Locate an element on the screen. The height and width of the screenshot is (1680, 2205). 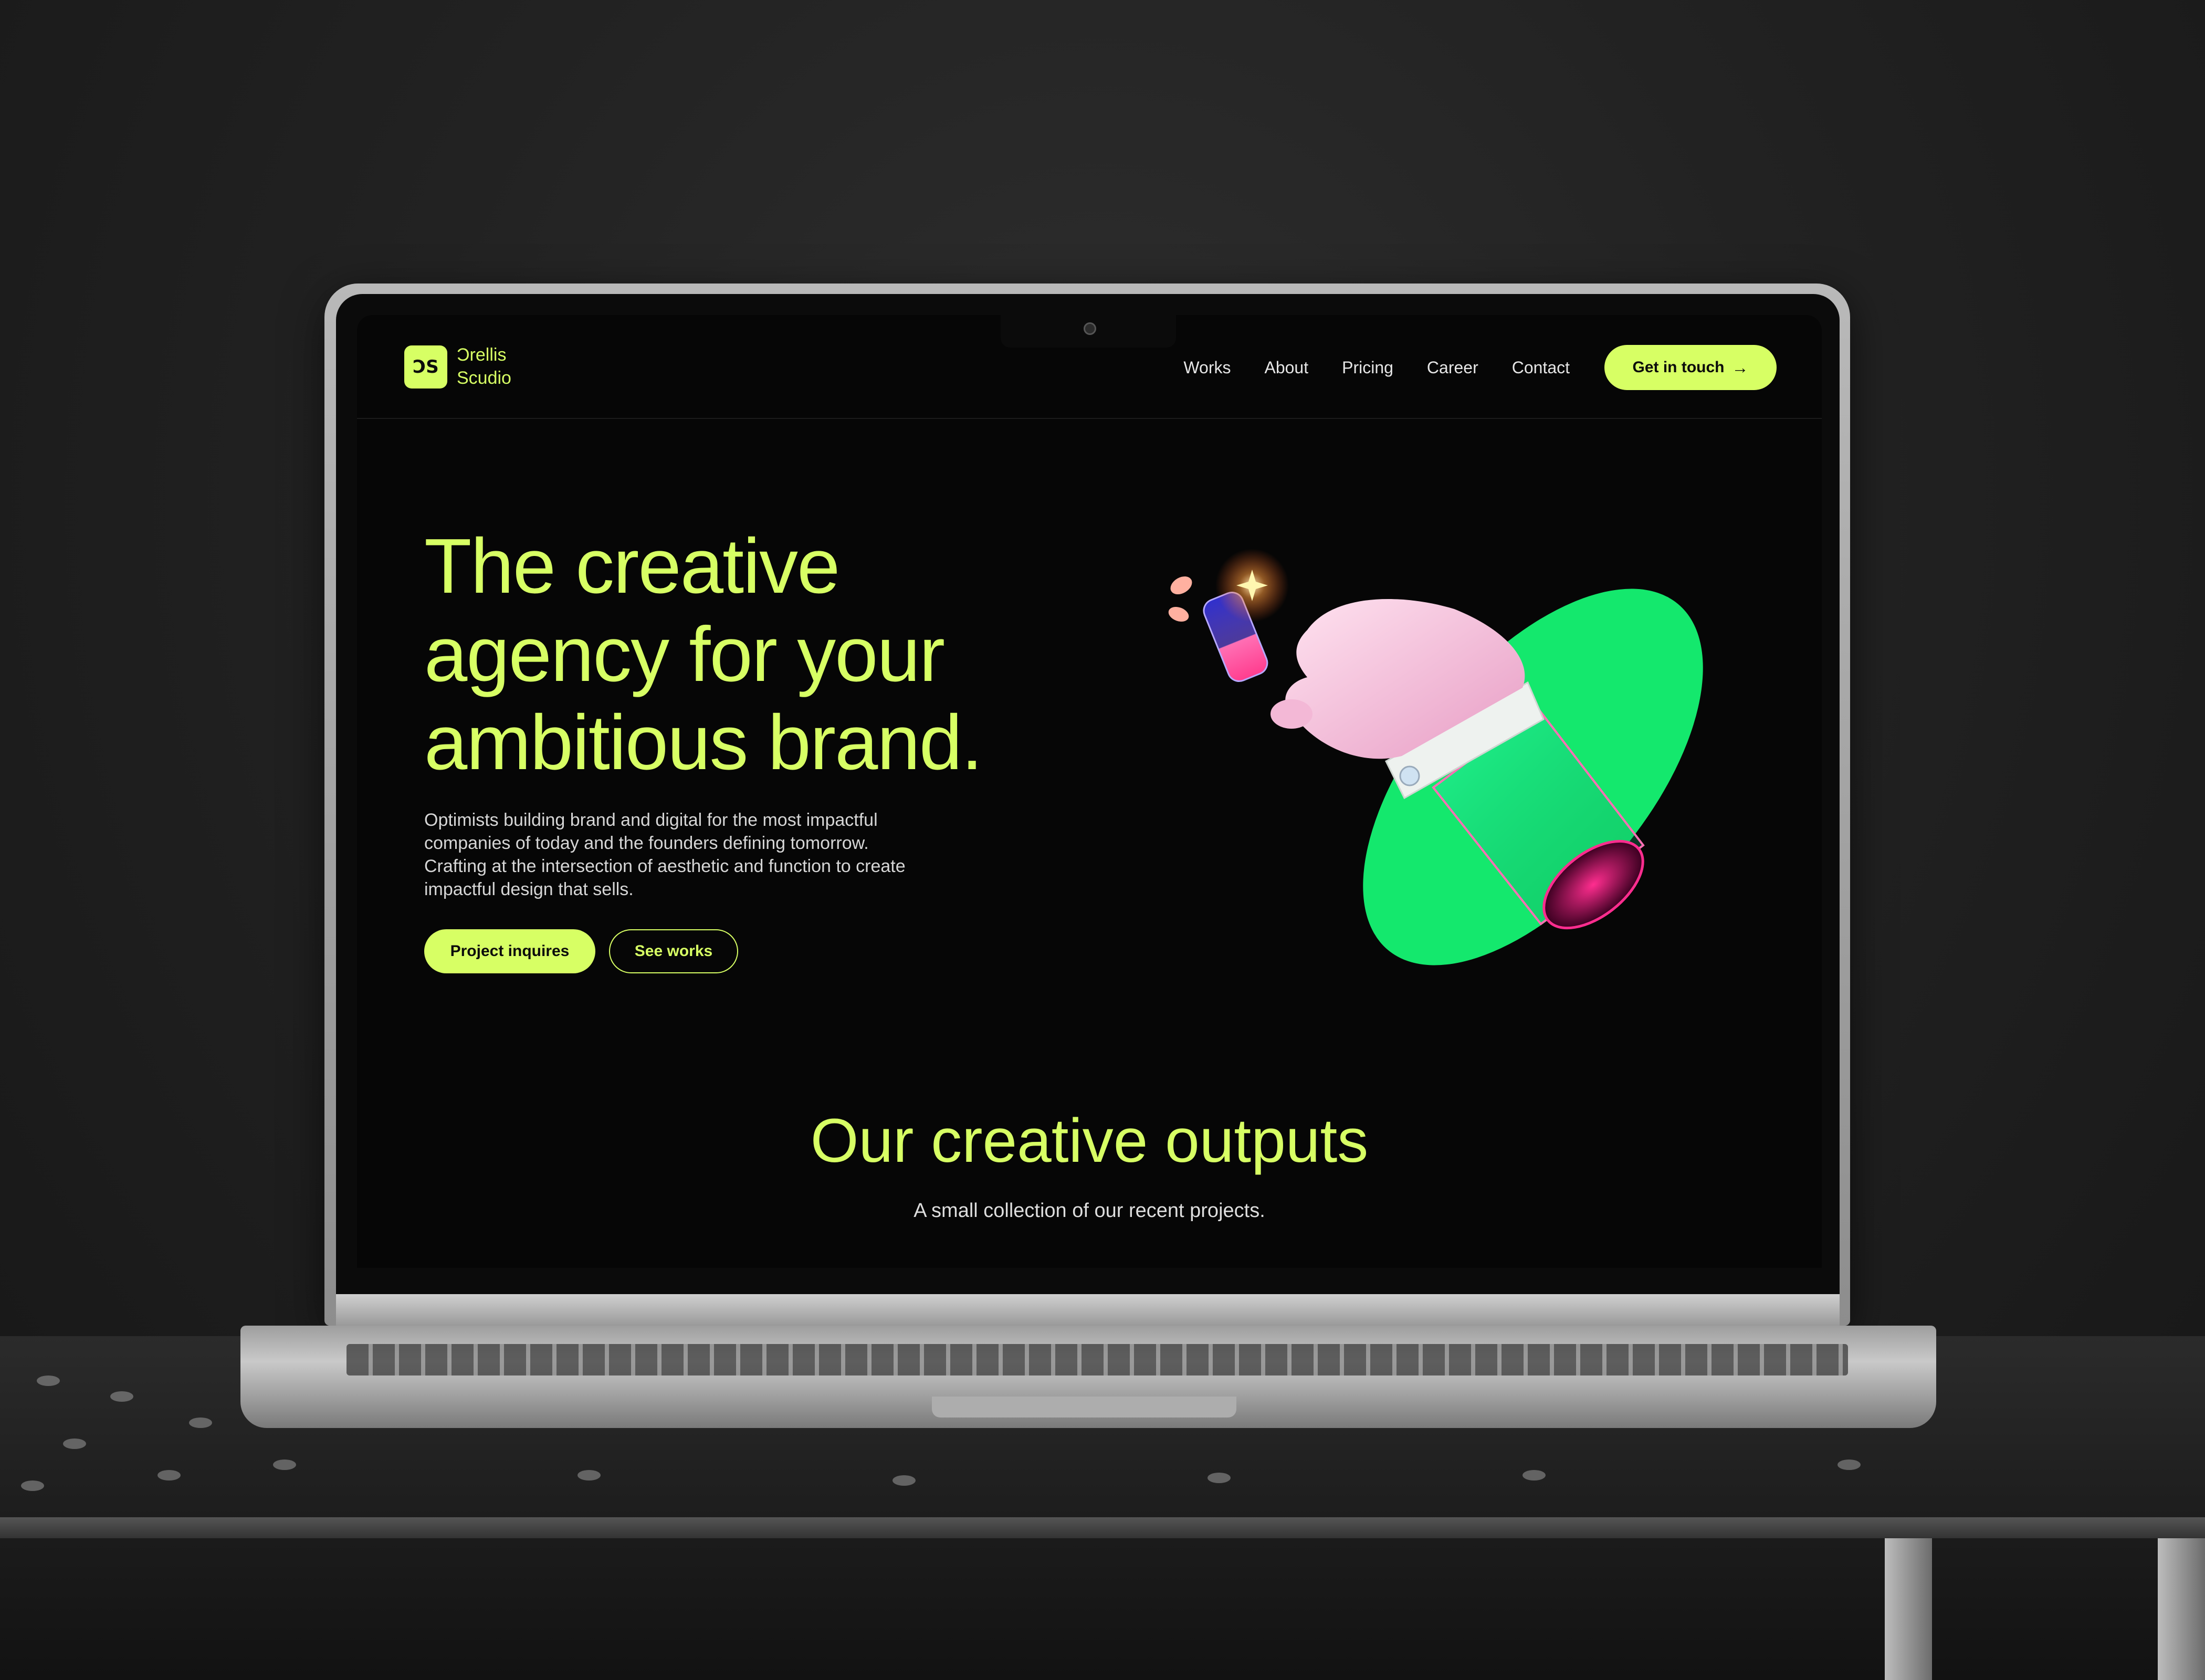
see-works-button: See works is located at coordinates (673, 951).